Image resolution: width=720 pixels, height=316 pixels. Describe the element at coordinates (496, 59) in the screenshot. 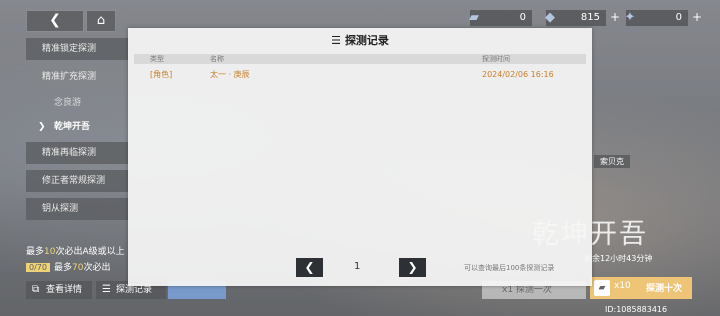

I see `column-time: 探测时间` at that location.